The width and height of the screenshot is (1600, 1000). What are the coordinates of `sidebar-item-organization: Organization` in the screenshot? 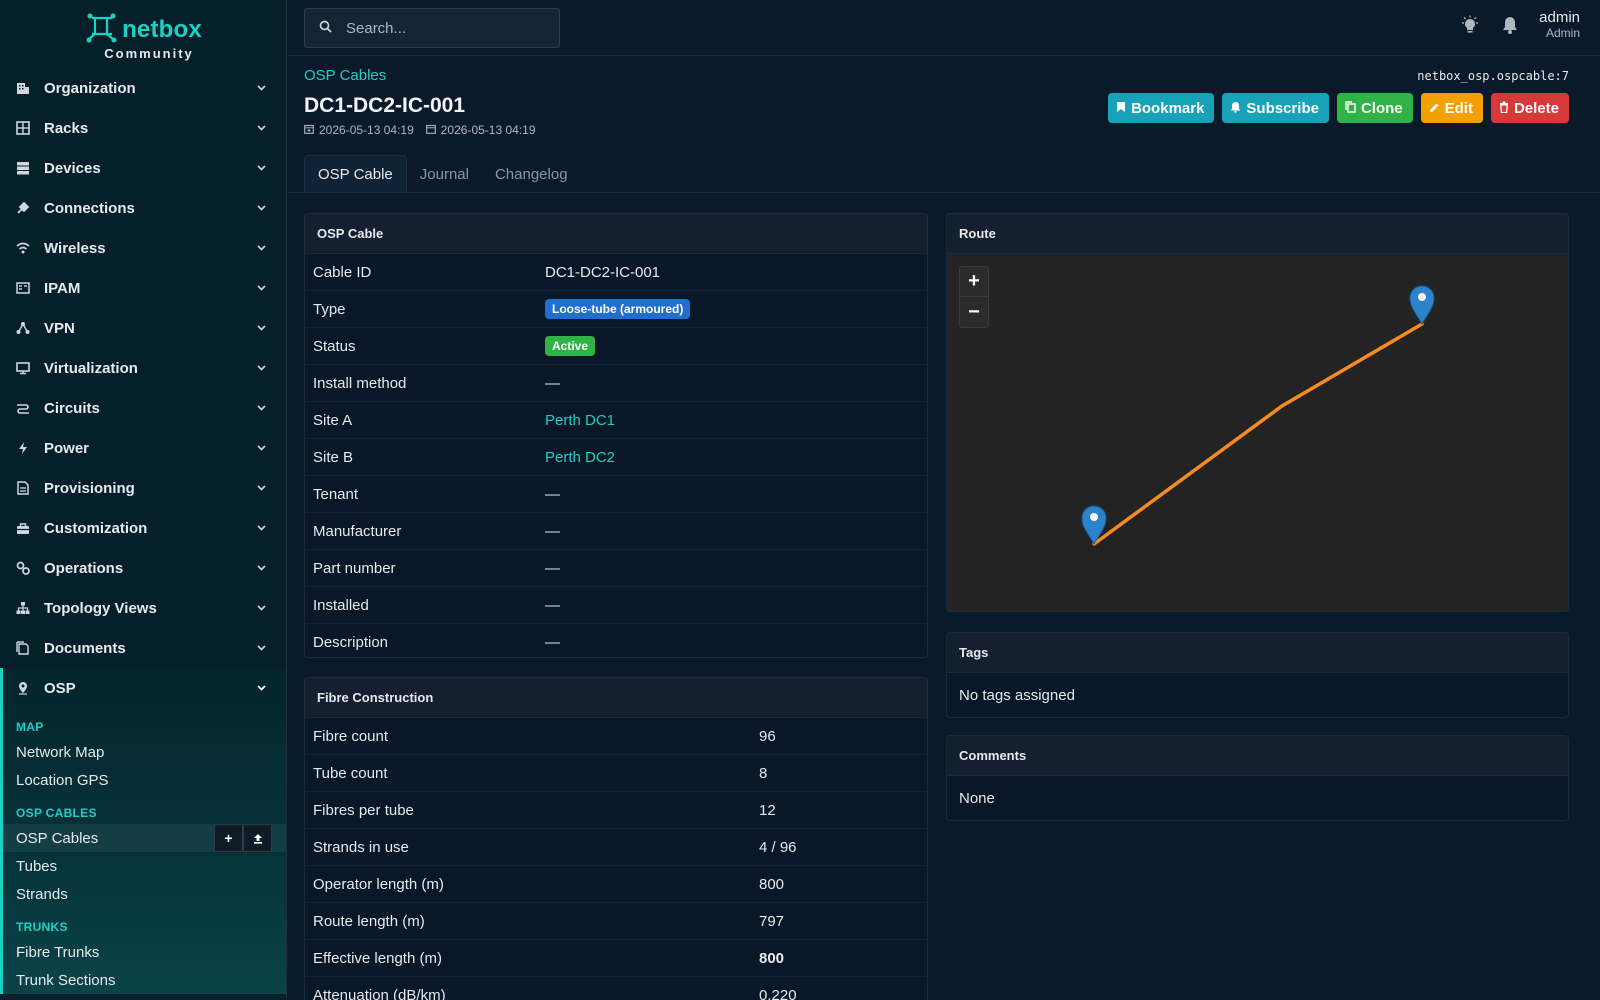 It's located at (143, 88).